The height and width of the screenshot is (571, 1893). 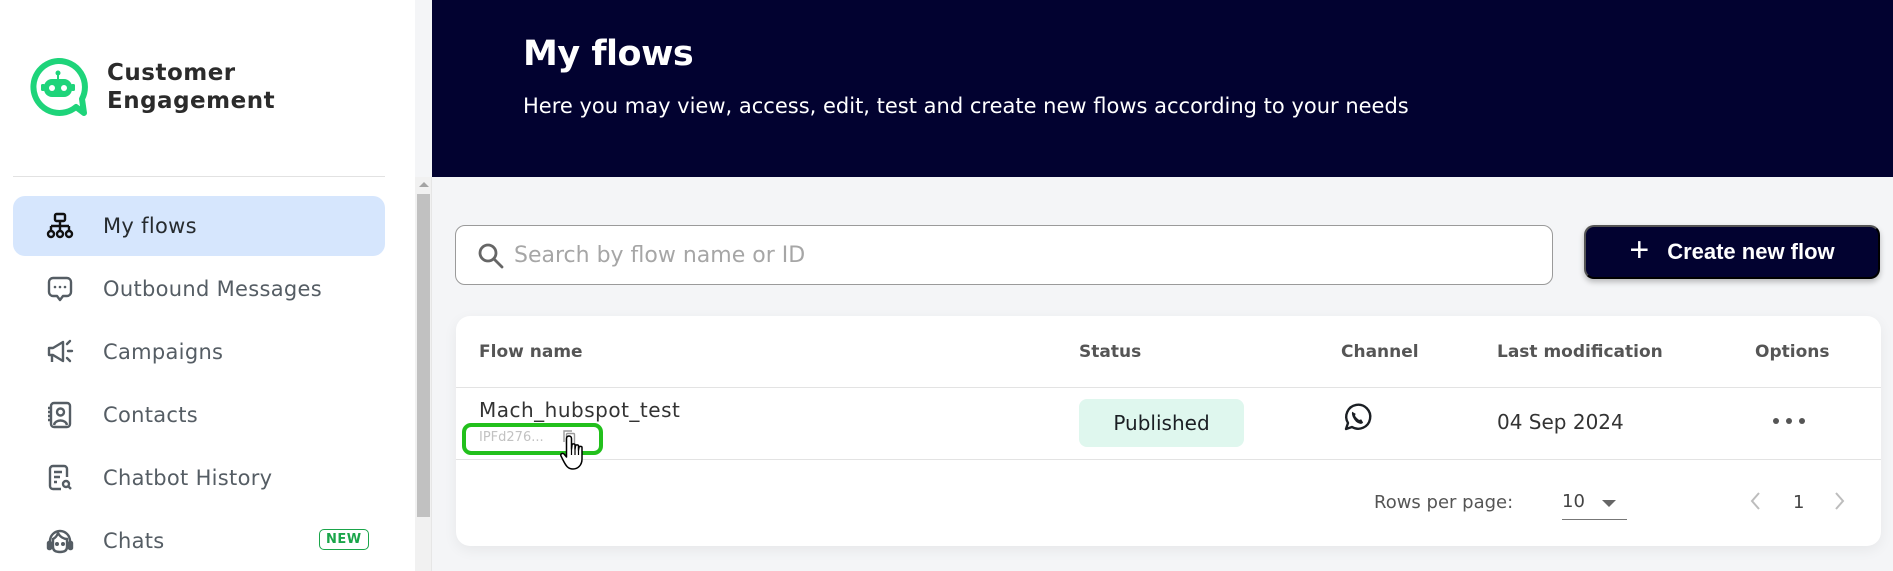 What do you see at coordinates (1444, 502) in the screenshot?
I see `rows-per-page-label: Rows per page:` at bounding box center [1444, 502].